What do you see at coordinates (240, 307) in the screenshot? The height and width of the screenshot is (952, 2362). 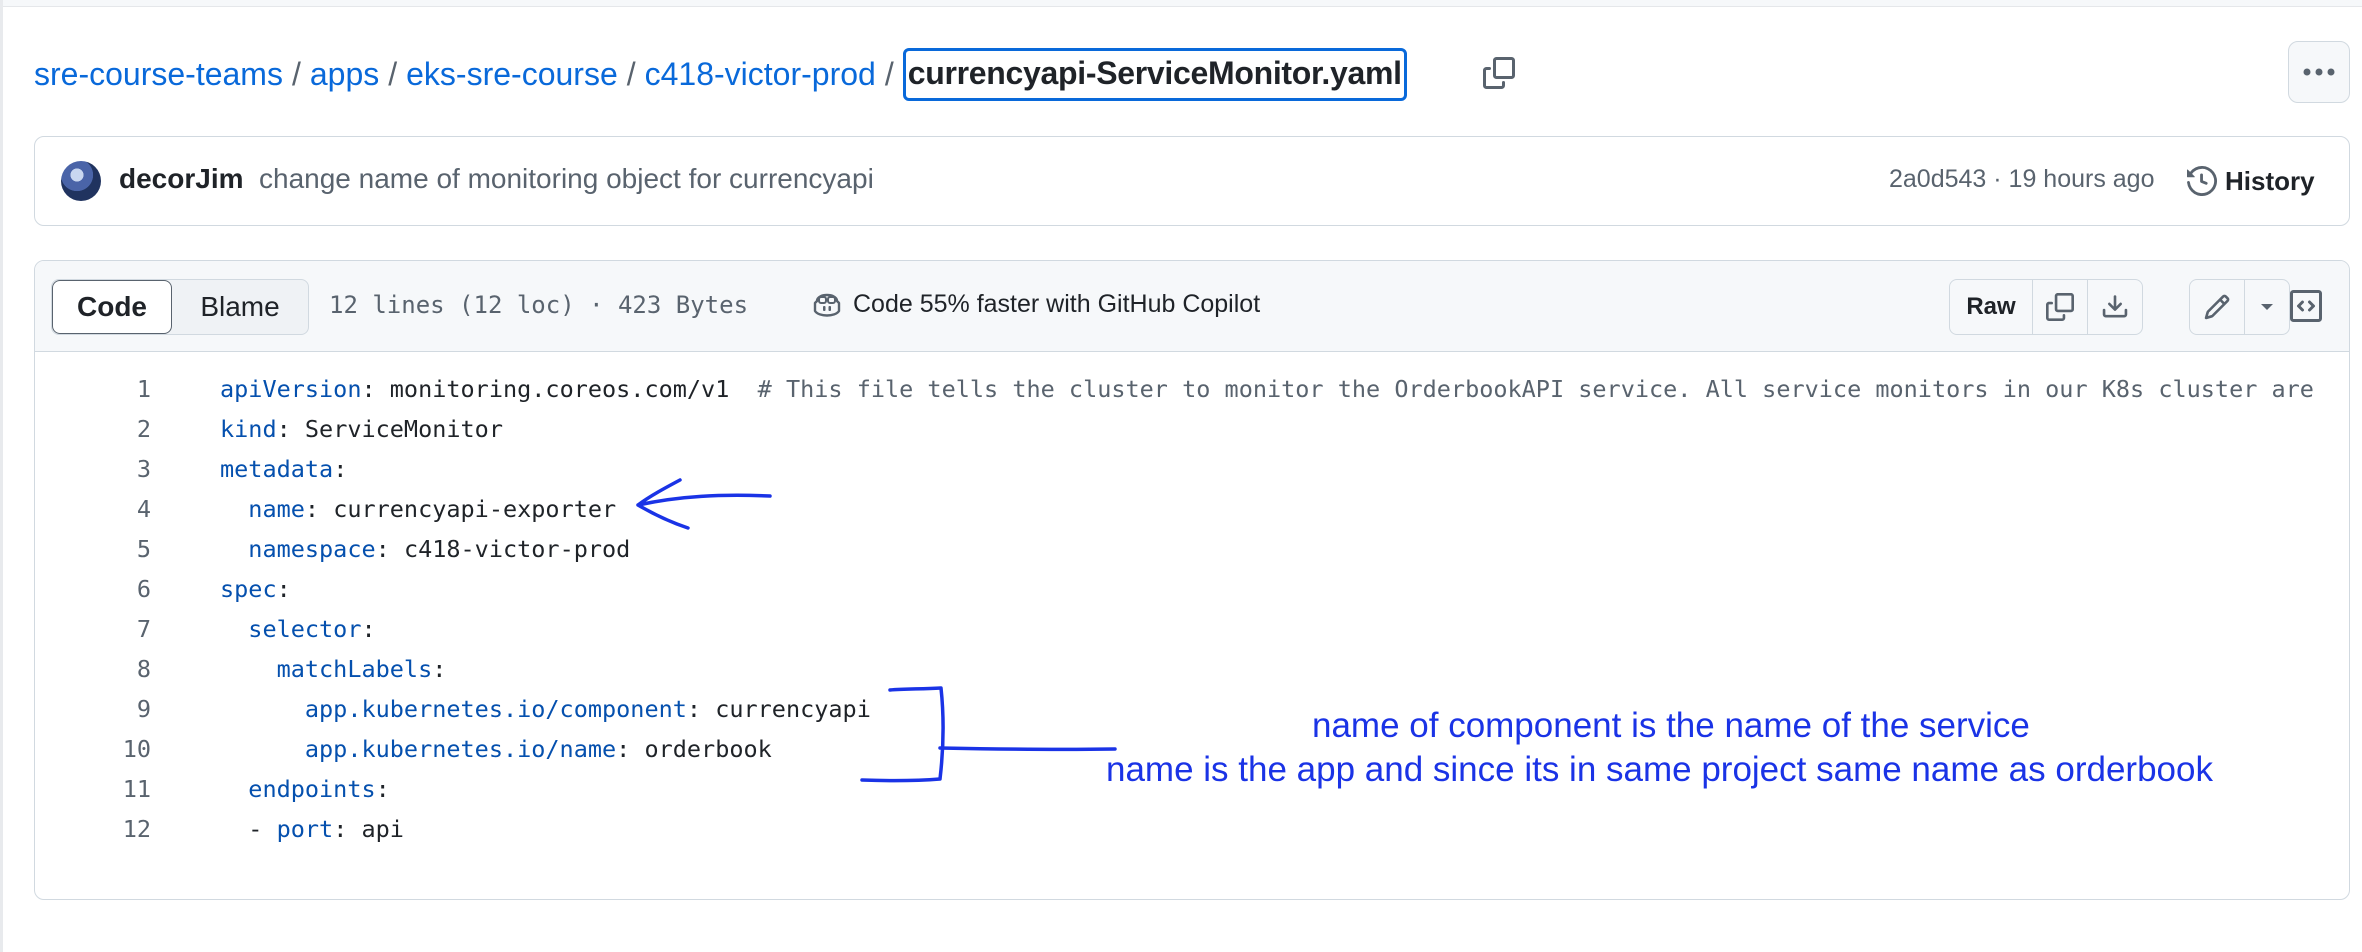 I see `tab-blame: Blame` at bounding box center [240, 307].